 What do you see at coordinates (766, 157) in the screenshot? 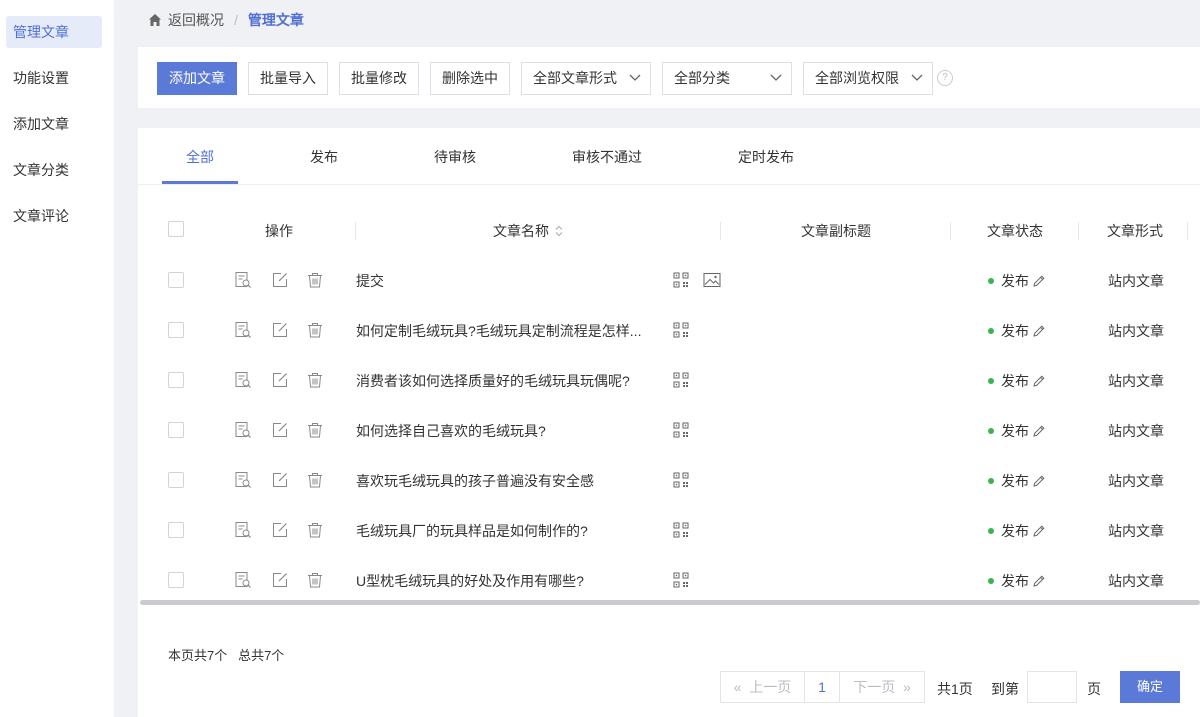
I see `tab-scheduled: 定时发布` at bounding box center [766, 157].